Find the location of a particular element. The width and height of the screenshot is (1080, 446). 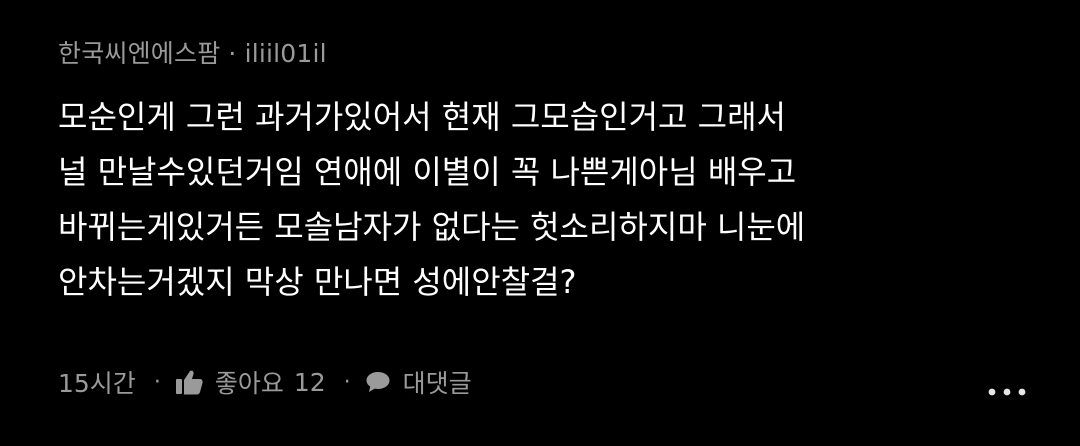

comment-timestamp: 15시간 is located at coordinates (97, 383).